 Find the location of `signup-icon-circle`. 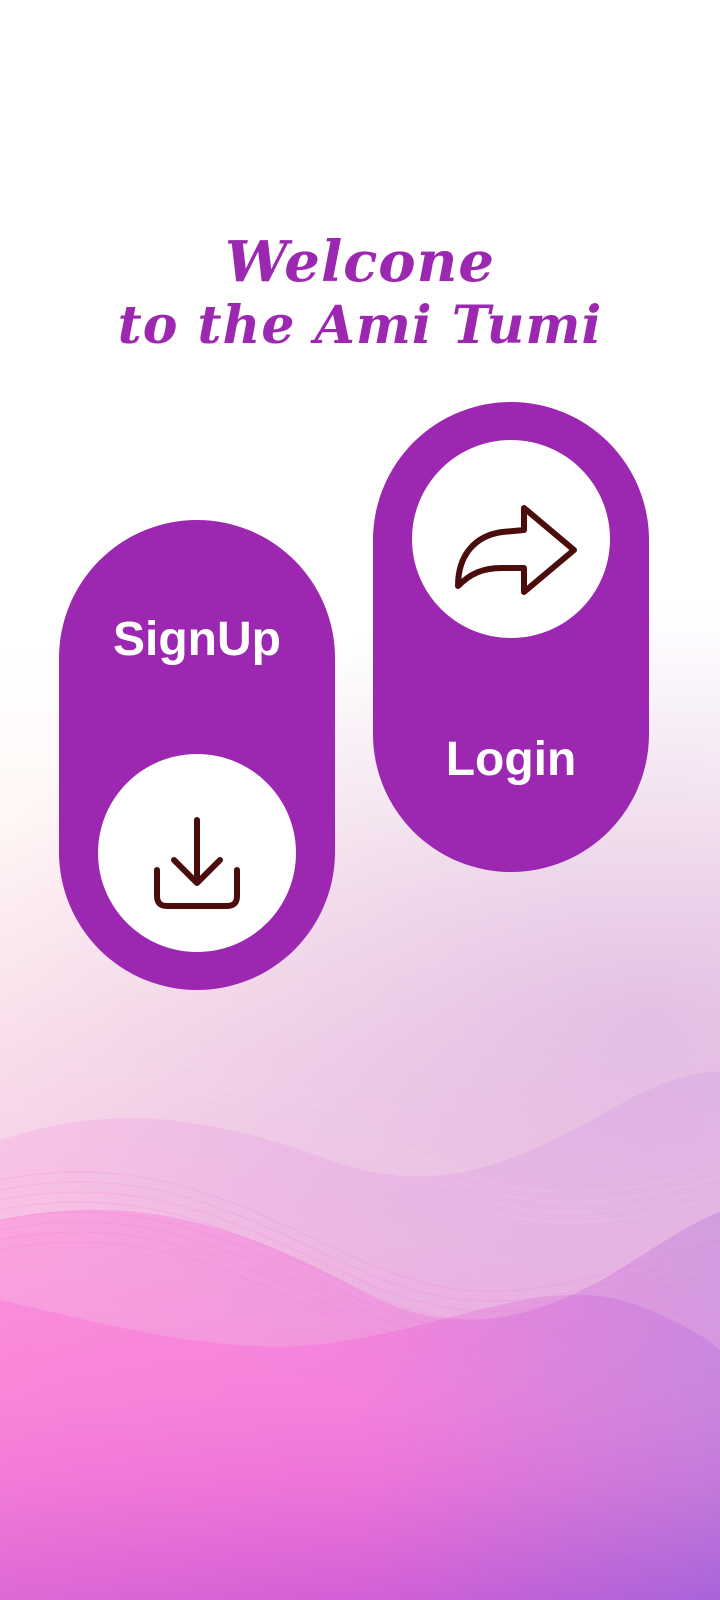

signup-icon-circle is located at coordinates (197, 853).